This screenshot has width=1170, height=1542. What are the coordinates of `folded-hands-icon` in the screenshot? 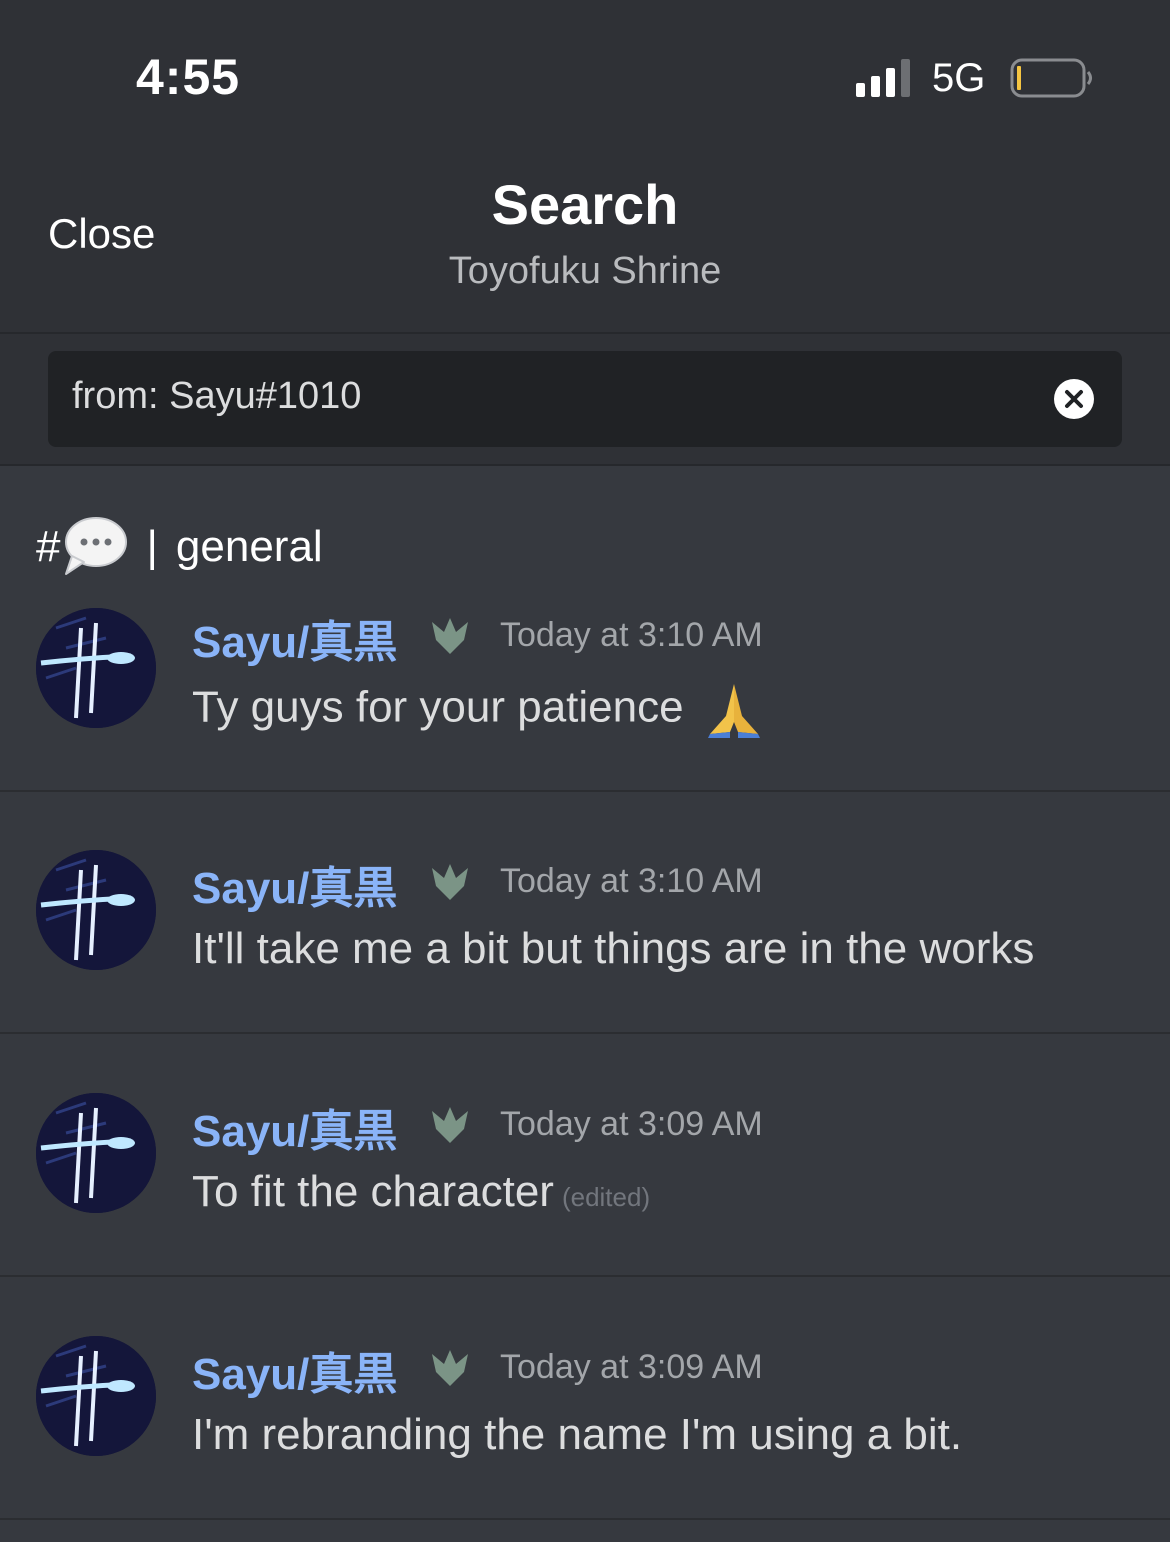 It's located at (733, 711).